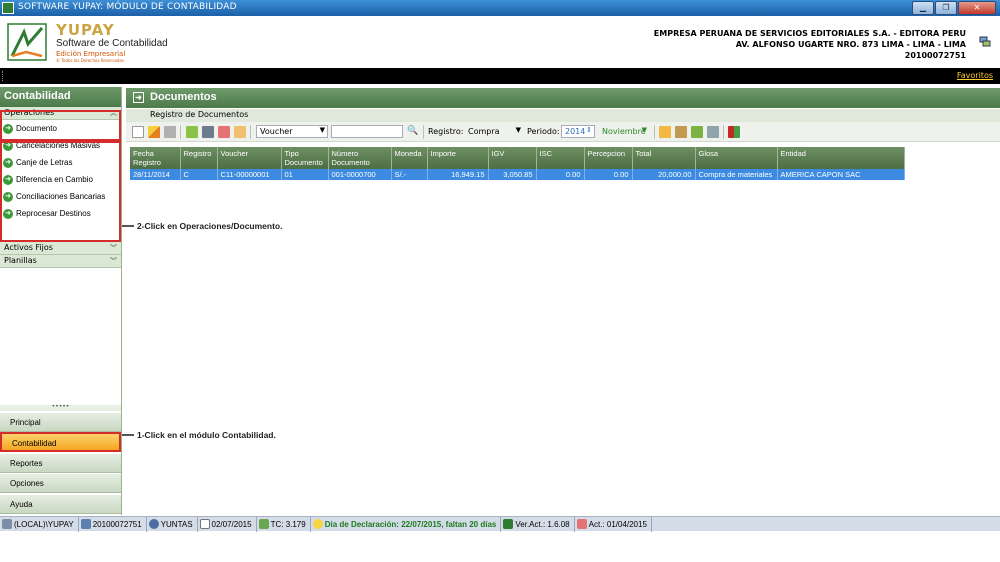 This screenshot has width=1000, height=562. I want to click on module-reportes: Reportes, so click(60, 463).